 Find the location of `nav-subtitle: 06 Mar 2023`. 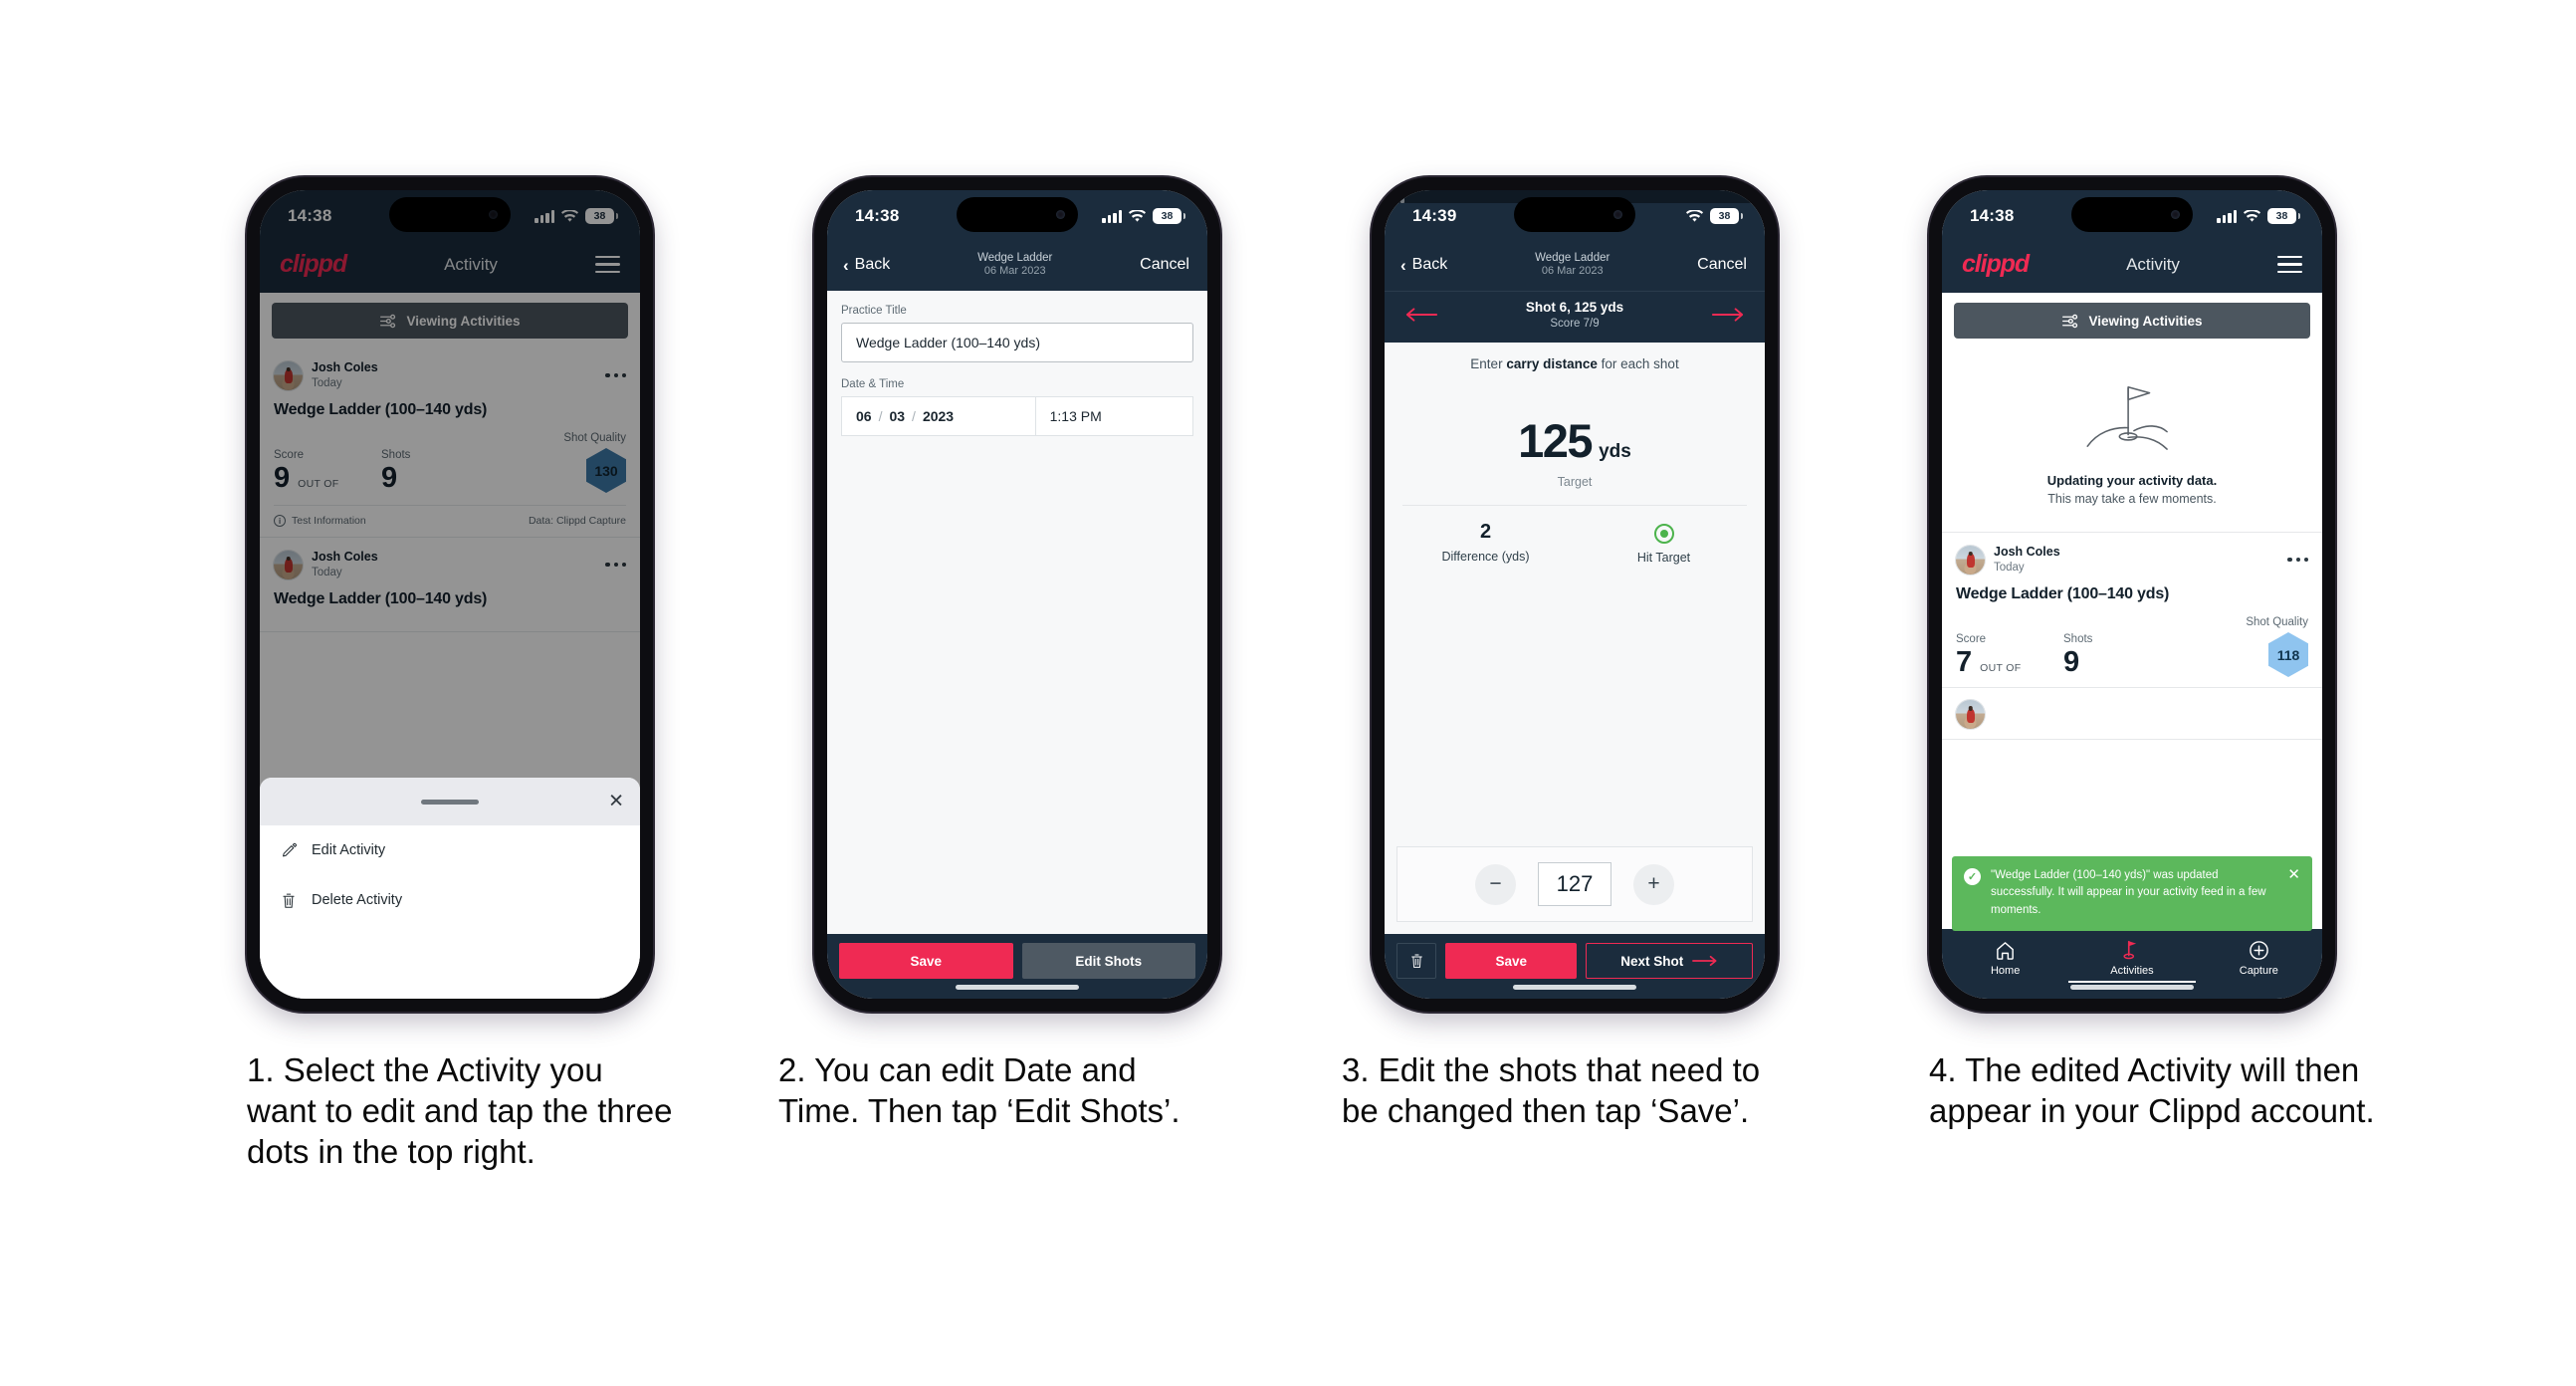

nav-subtitle: 06 Mar 2023 is located at coordinates (1572, 271).